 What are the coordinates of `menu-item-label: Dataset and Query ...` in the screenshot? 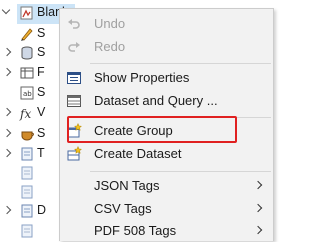 It's located at (156, 100).